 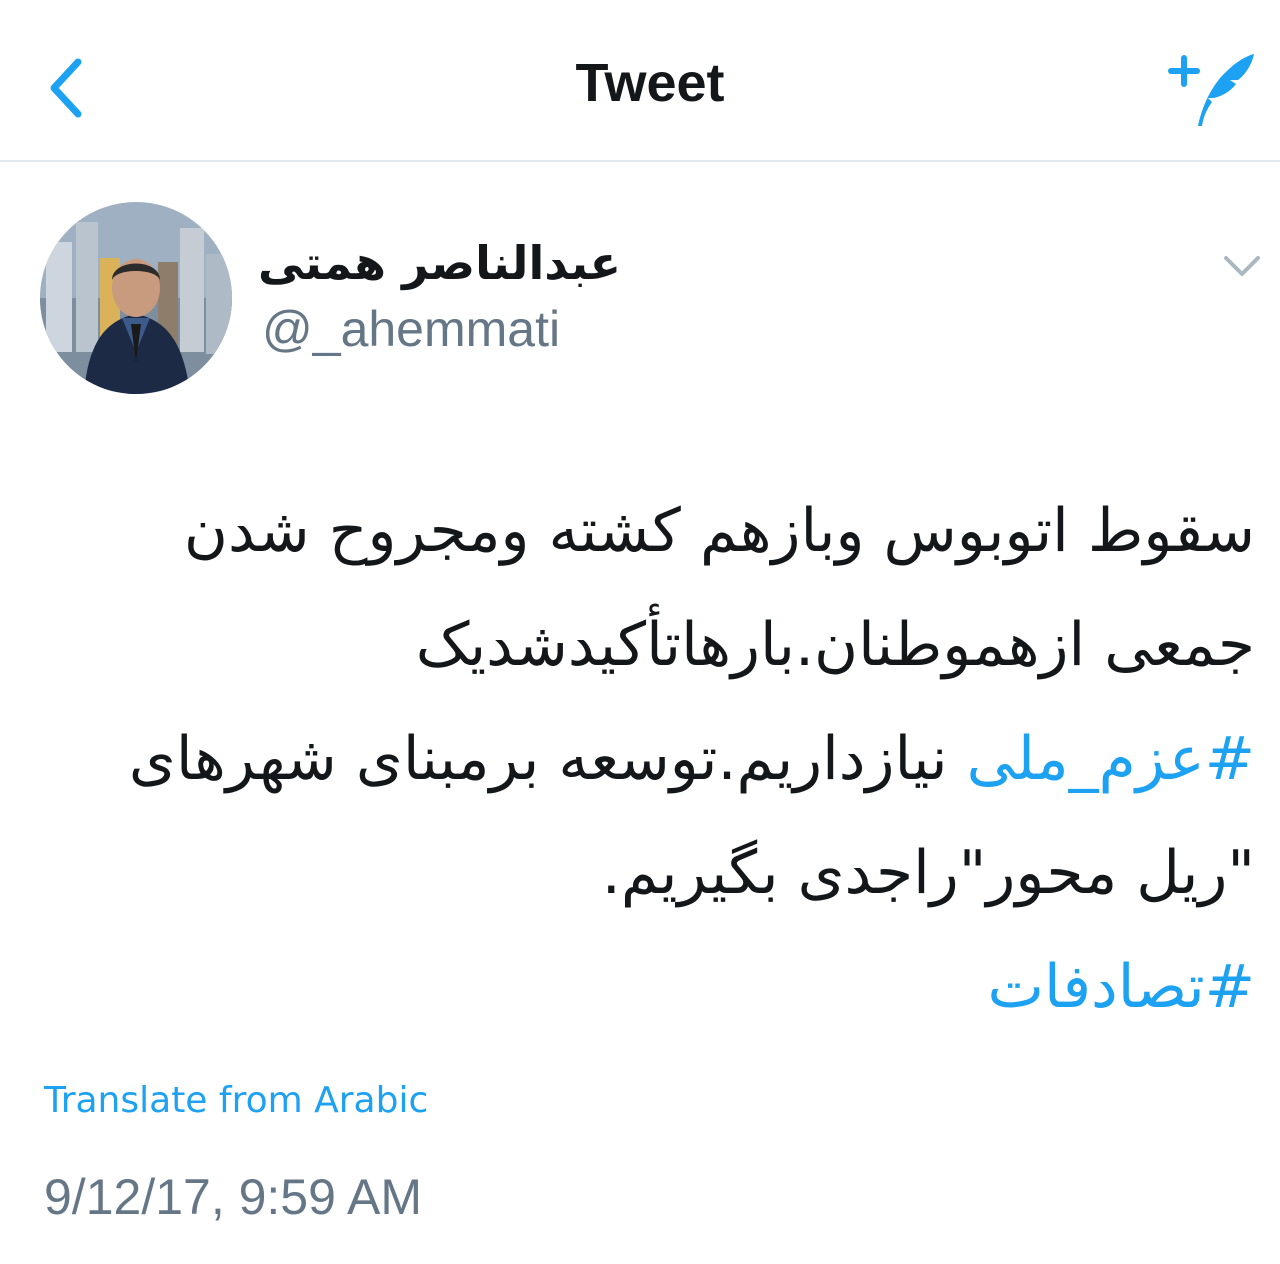 I want to click on tweet-text-segment: سقوط اتوبوس وبازهم کشته ومجروح شدن, so click(x=719, y=531).